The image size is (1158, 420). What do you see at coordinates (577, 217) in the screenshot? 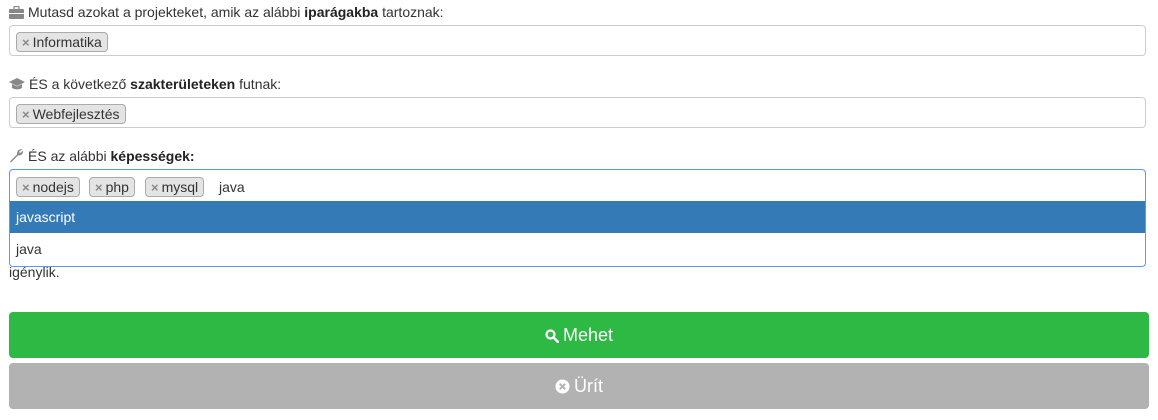
I see `option-javascript: javascript` at bounding box center [577, 217].